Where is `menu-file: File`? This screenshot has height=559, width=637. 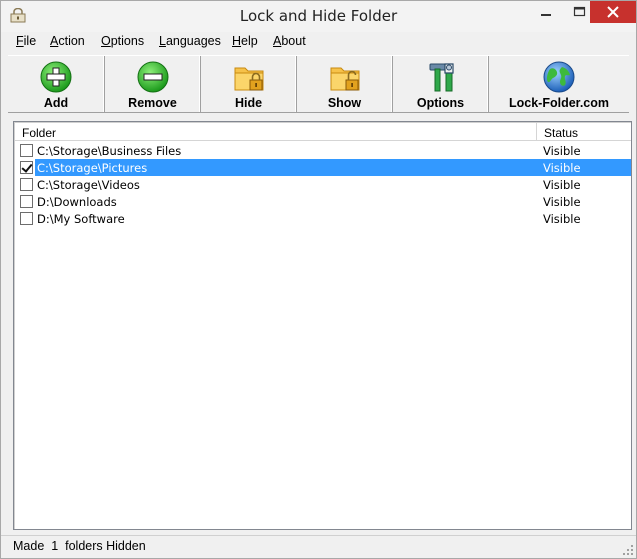 menu-file: File is located at coordinates (26, 41).